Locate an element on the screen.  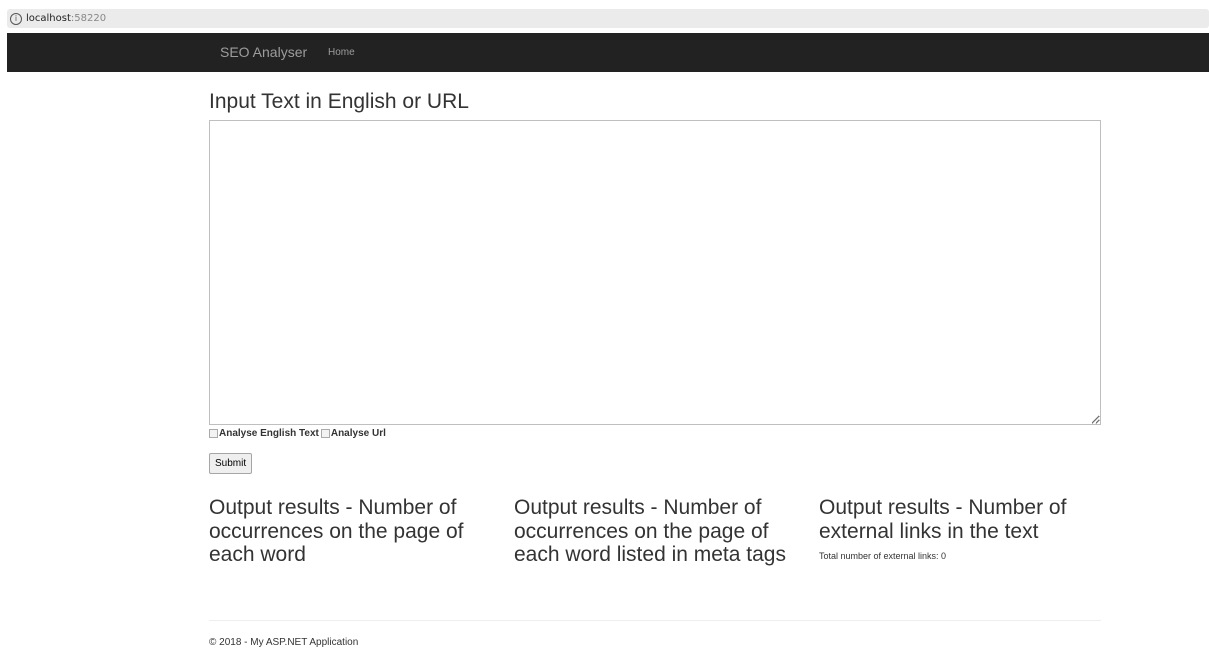
browser-address-bar: i localhost :58220 is located at coordinates (604, 16).